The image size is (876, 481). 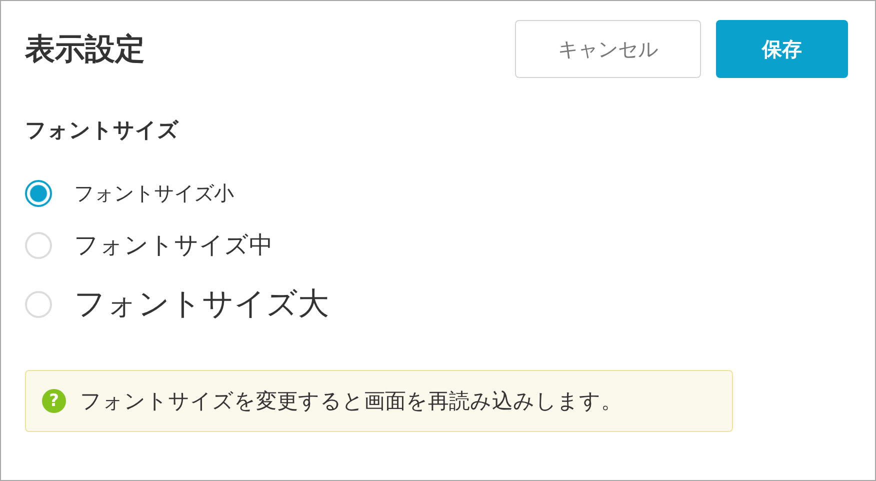 I want to click on option-label: フォントサイズ中, so click(x=173, y=245).